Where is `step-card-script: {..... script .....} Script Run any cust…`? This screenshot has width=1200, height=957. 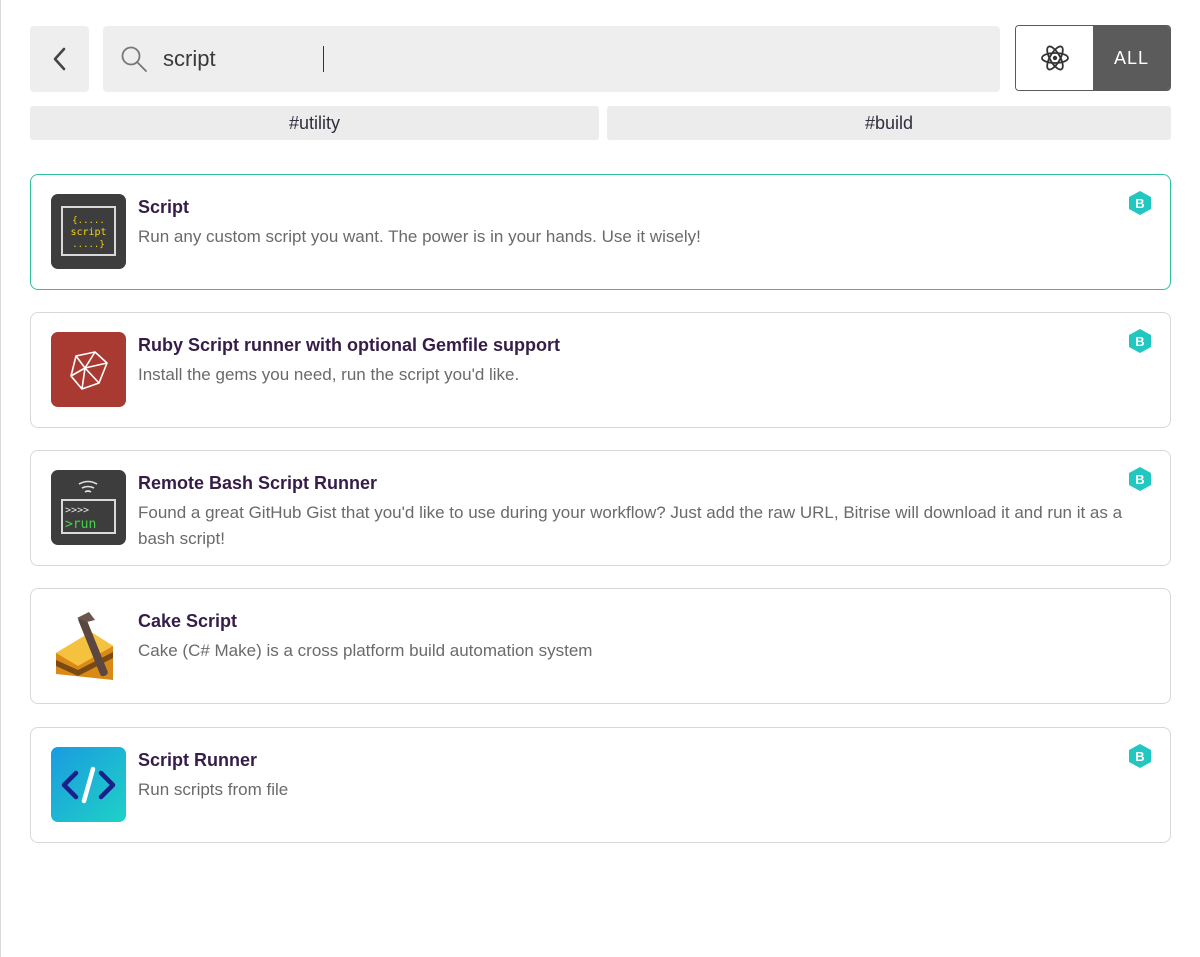
step-card-script: {..... script .....} Script Run any cust… is located at coordinates (600, 232).